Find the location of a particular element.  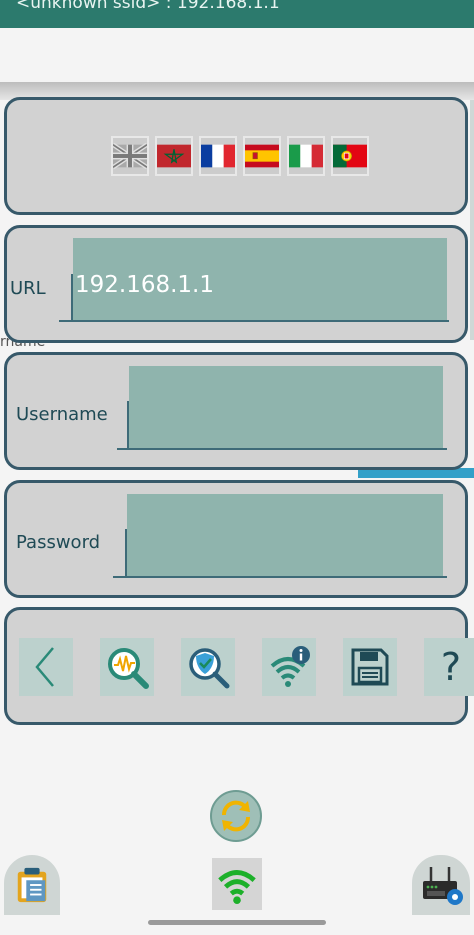

toolbar: ? is located at coordinates (246, 667).